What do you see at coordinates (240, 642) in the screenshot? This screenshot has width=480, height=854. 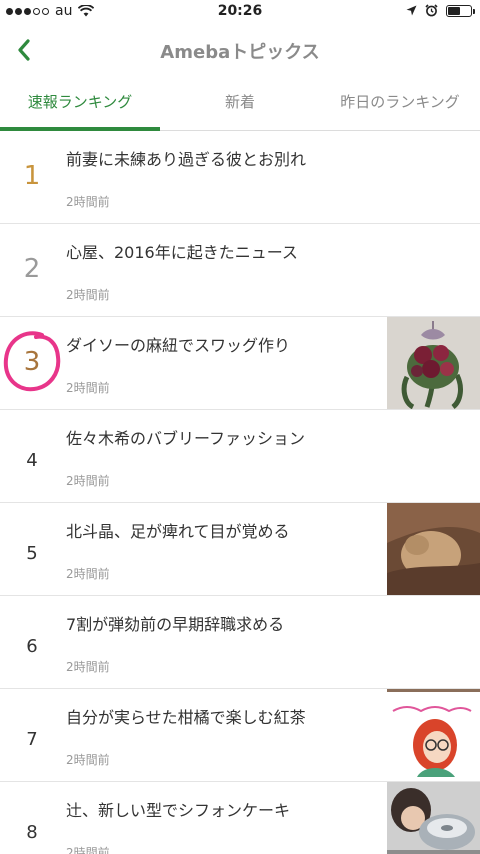 I see `list-item: 6 7割が弾劾前の早期辞職求める 2時間前` at bounding box center [240, 642].